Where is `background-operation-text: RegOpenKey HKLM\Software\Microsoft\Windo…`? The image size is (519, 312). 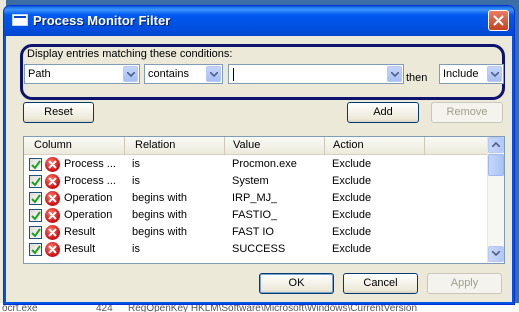 background-operation-text: RegOpenKey HKLM\Software\Microsoft\Windo… is located at coordinates (273, 307).